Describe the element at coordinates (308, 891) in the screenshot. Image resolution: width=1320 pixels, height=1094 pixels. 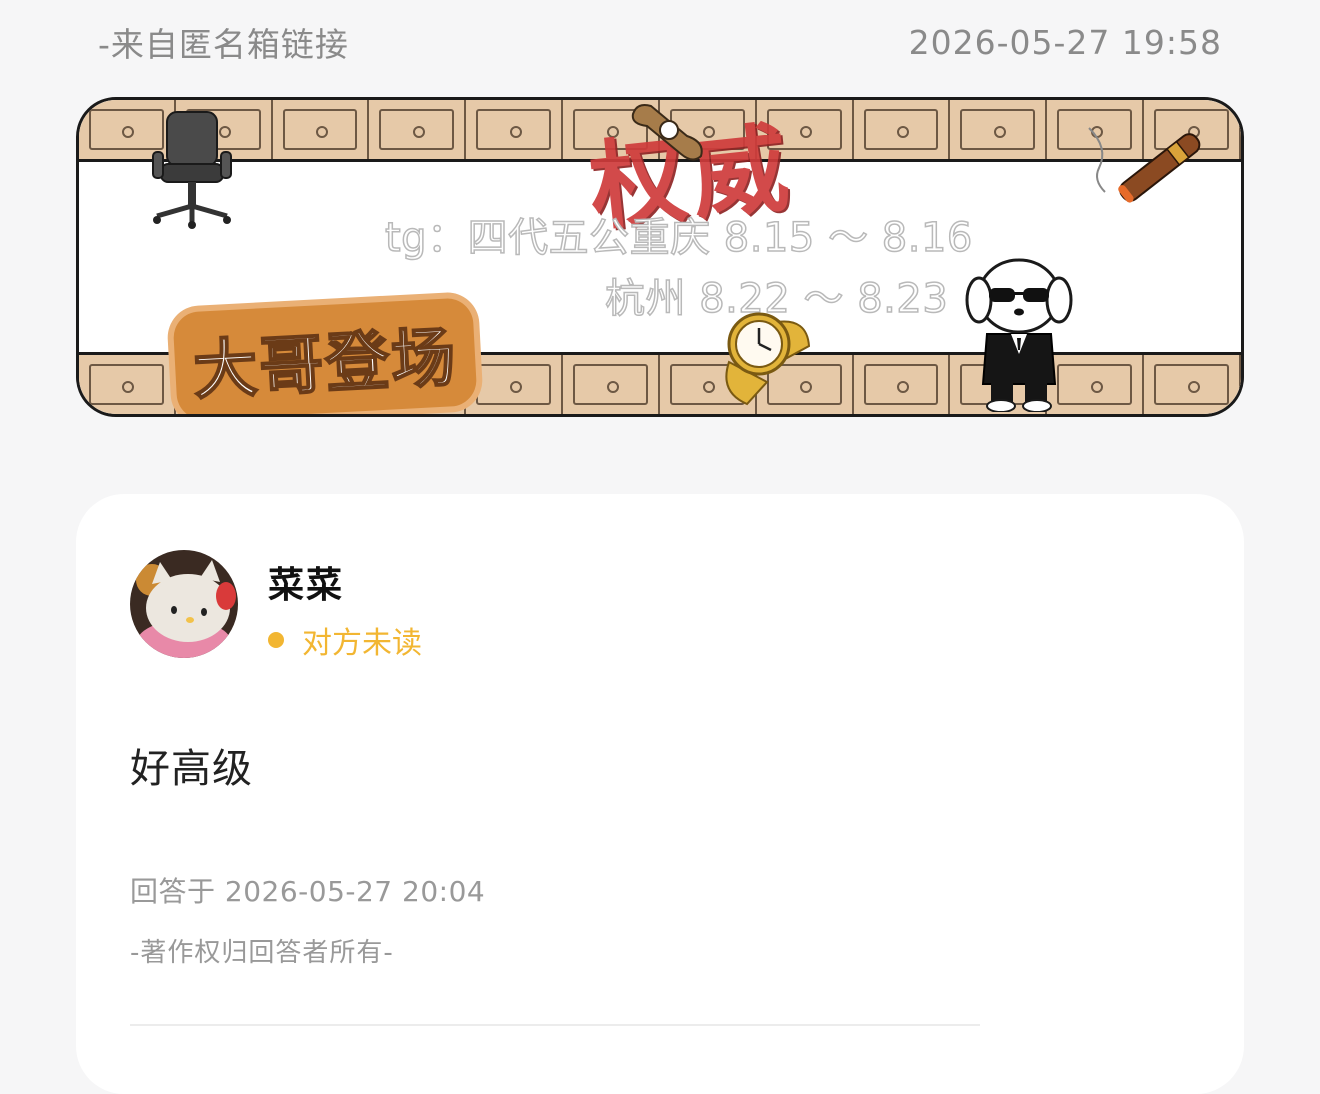
I see `answered-timestamp: 回答于 2026-05-27 20:04` at that location.